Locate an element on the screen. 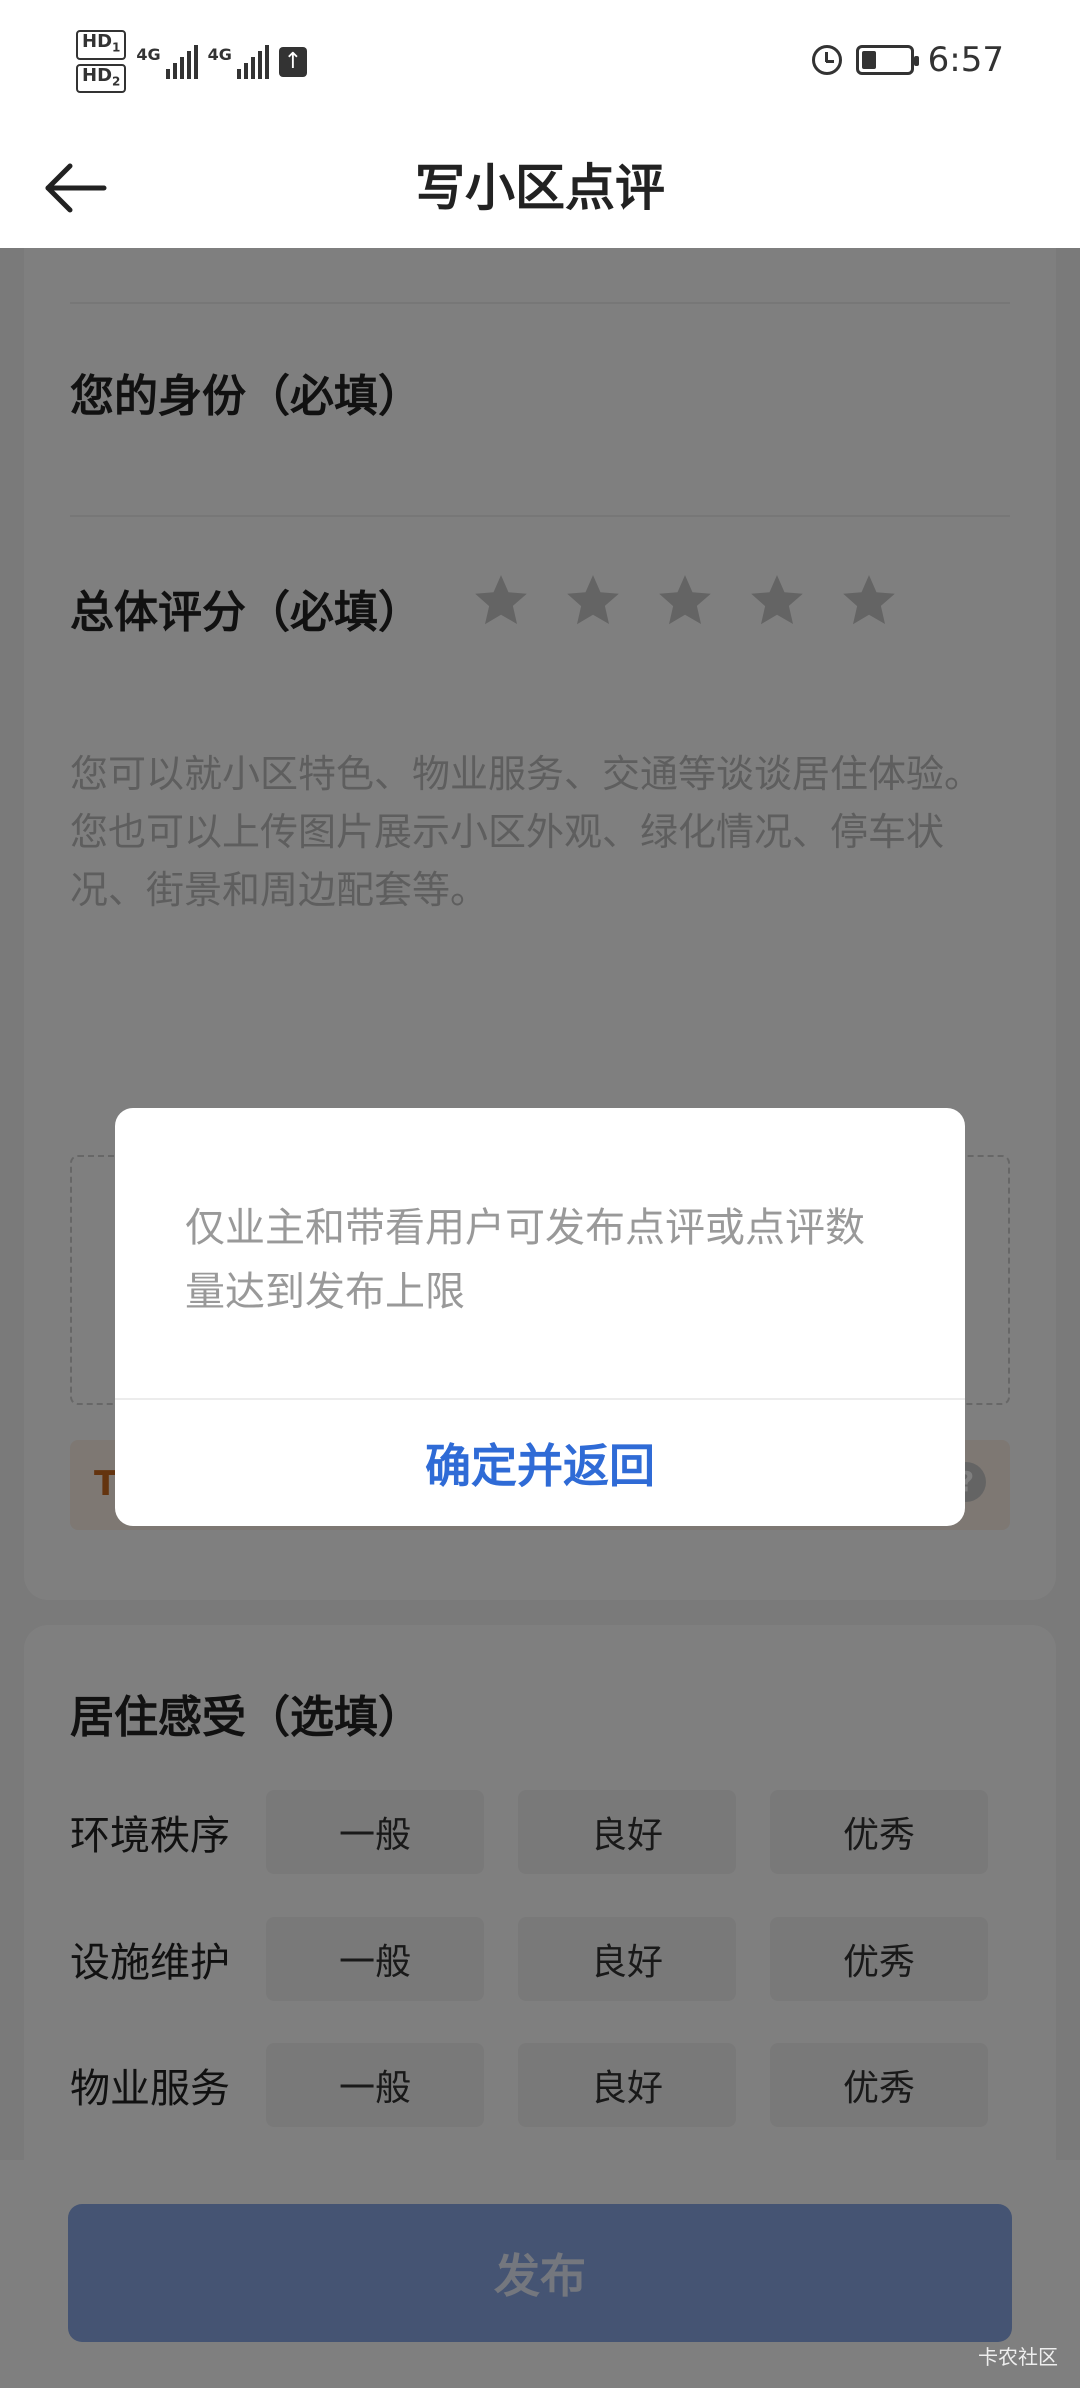 The height and width of the screenshot is (2388, 1080). confirm-return-button: 确定并返回 is located at coordinates (540, 1463).